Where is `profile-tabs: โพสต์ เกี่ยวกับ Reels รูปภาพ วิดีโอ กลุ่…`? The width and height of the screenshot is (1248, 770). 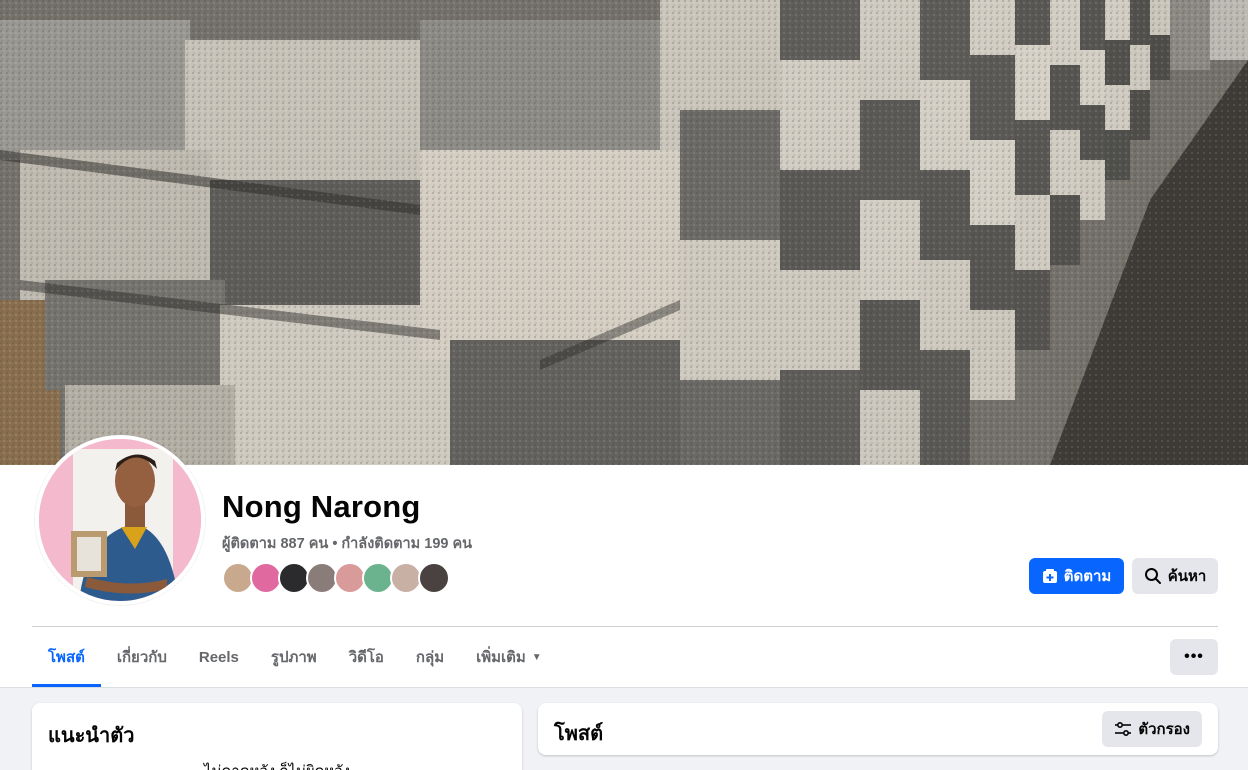
profile-tabs: โพสต์ เกี่ยวกับ Reels รูปภาพ วิดีโอ กลุ่… is located at coordinates (295, 657).